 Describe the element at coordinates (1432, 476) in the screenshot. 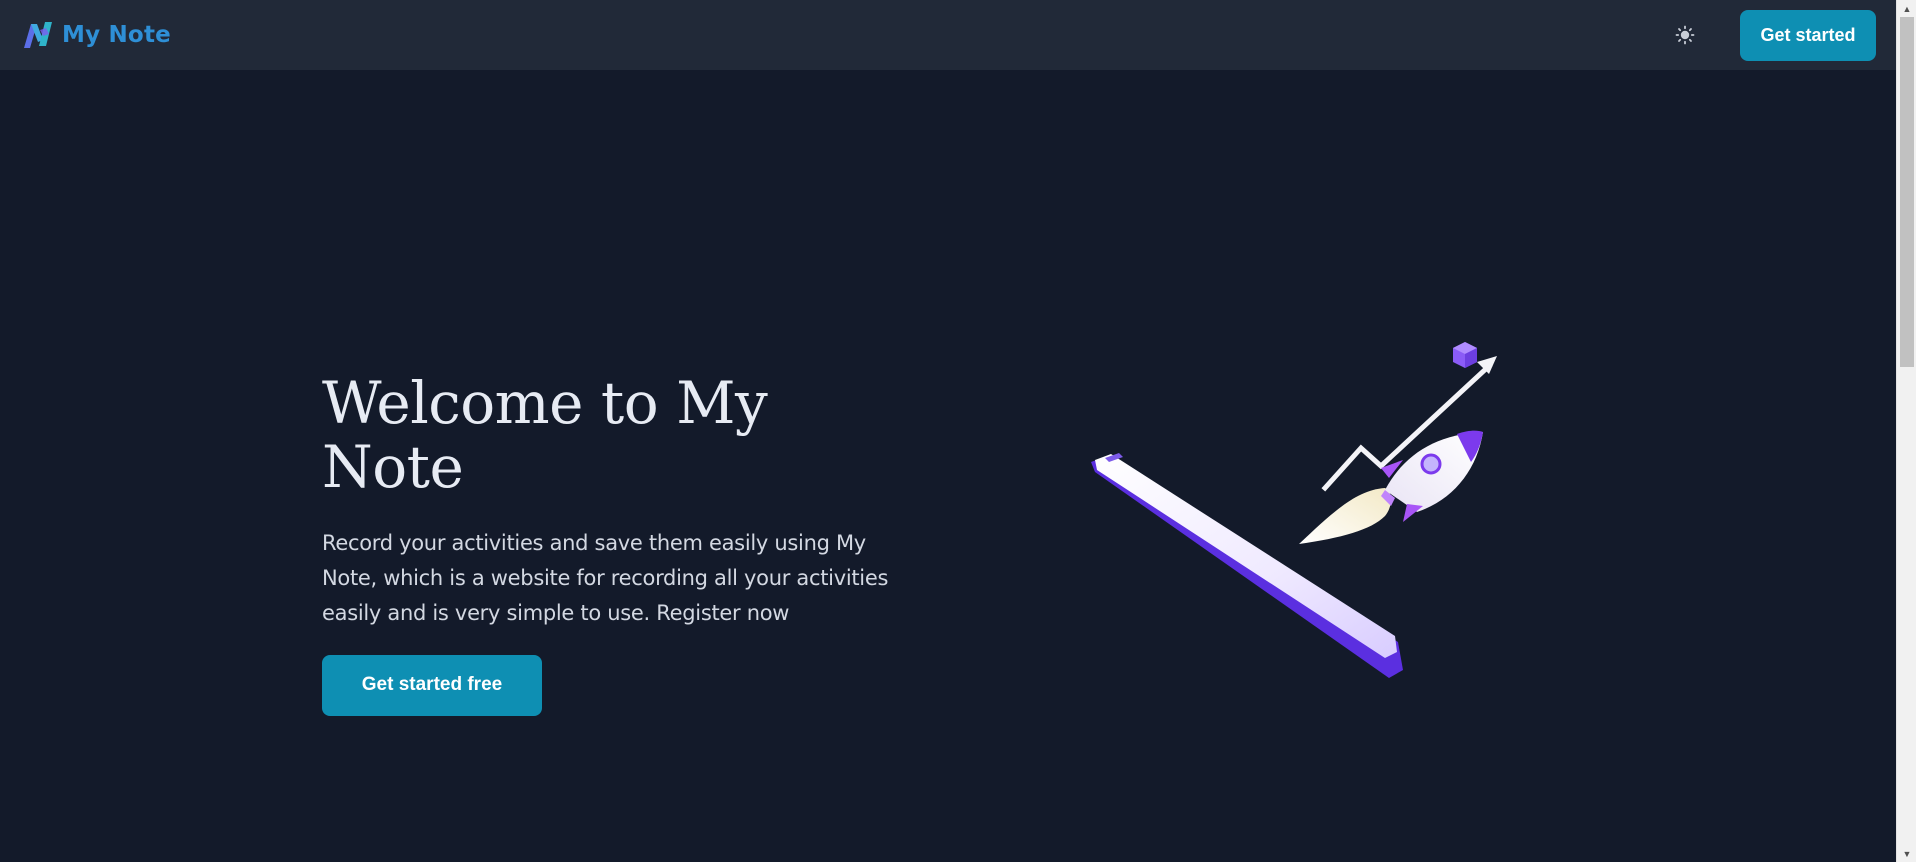

I see `rocket-shape` at that location.